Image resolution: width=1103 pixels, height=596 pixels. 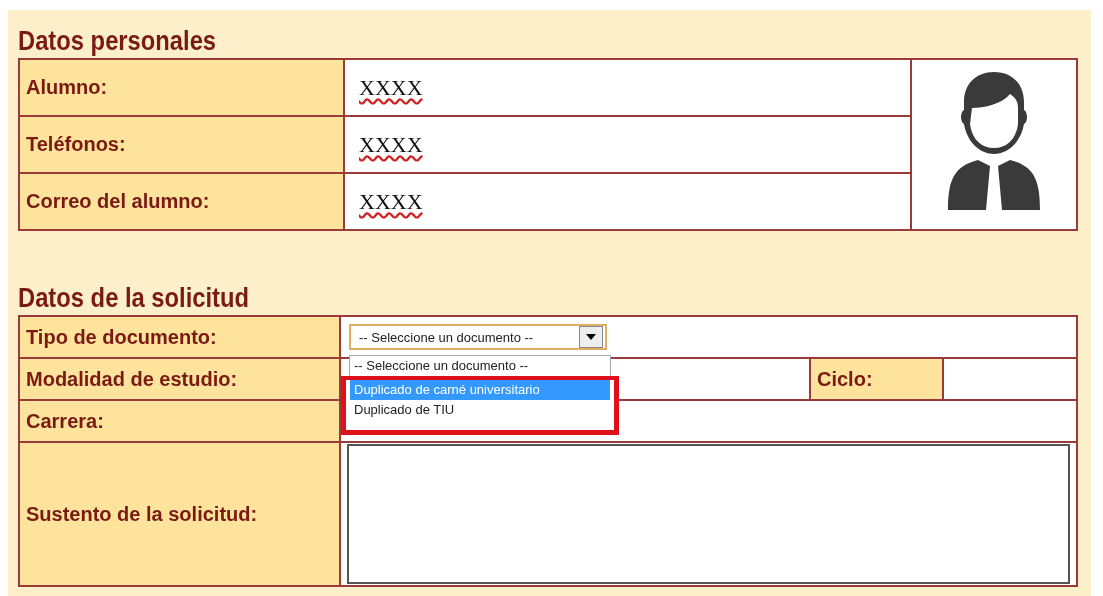 I want to click on field-label: Alumno:, so click(x=181, y=87).